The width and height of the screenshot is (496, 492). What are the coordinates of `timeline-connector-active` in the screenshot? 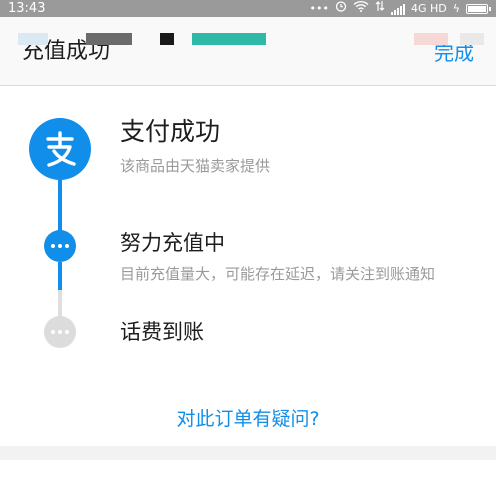 It's located at (60, 276).